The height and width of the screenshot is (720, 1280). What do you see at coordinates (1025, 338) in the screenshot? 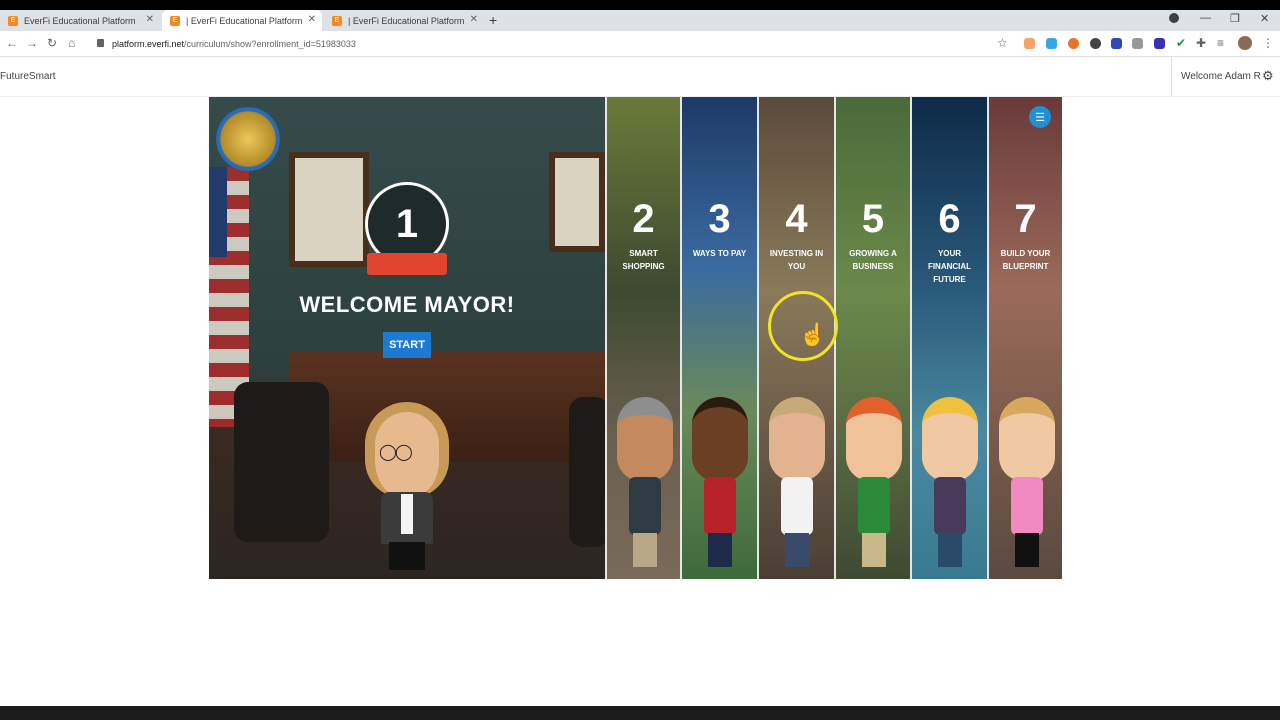
I see `module-strip-7: 7 BUILD YOUR BLUEPRINT` at bounding box center [1025, 338].